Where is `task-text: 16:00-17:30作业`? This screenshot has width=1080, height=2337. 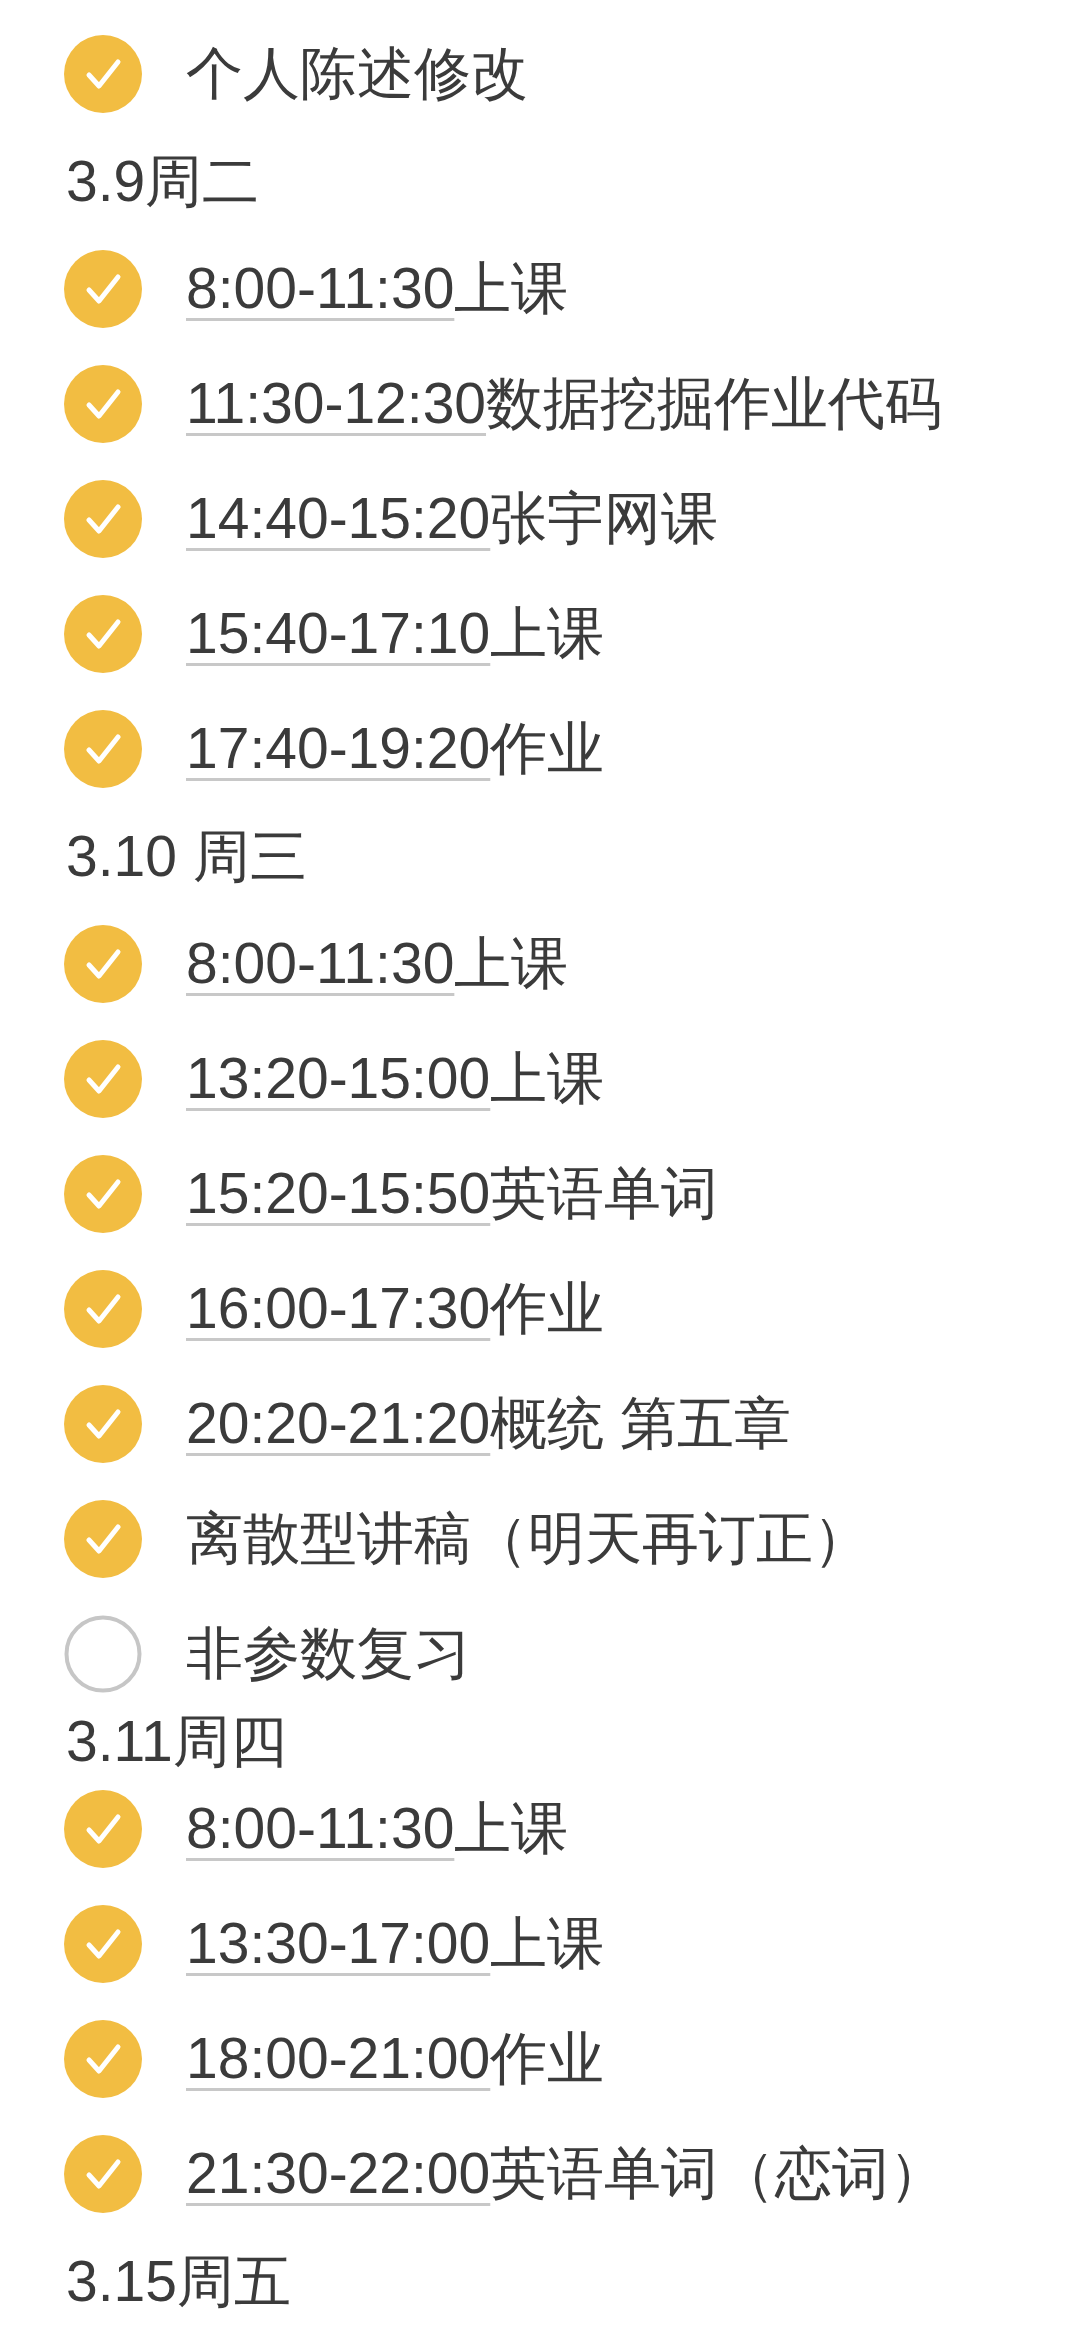 task-text: 16:00-17:30作业 is located at coordinates (395, 1309).